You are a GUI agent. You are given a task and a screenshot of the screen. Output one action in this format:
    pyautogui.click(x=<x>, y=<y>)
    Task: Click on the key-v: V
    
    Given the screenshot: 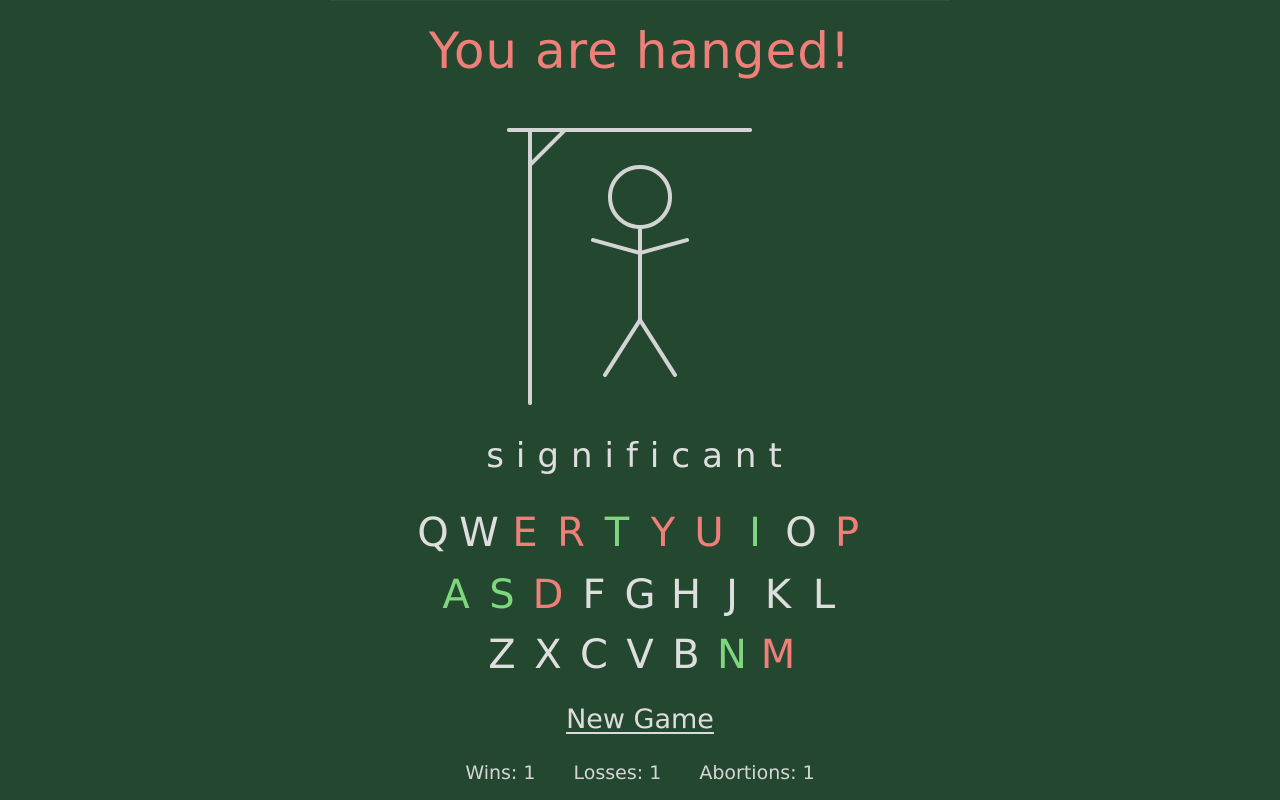 What is the action you would take?
    pyautogui.click(x=640, y=655)
    